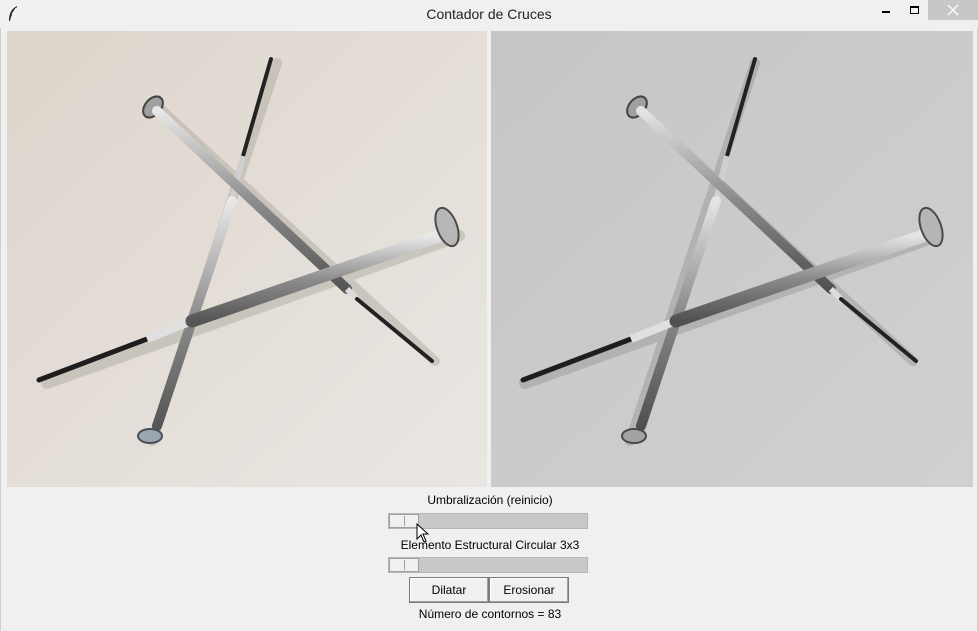 The image size is (978, 631). What do you see at coordinates (490, 500) in the screenshot?
I see `threshold-label: Umbralización (reinicio)` at bounding box center [490, 500].